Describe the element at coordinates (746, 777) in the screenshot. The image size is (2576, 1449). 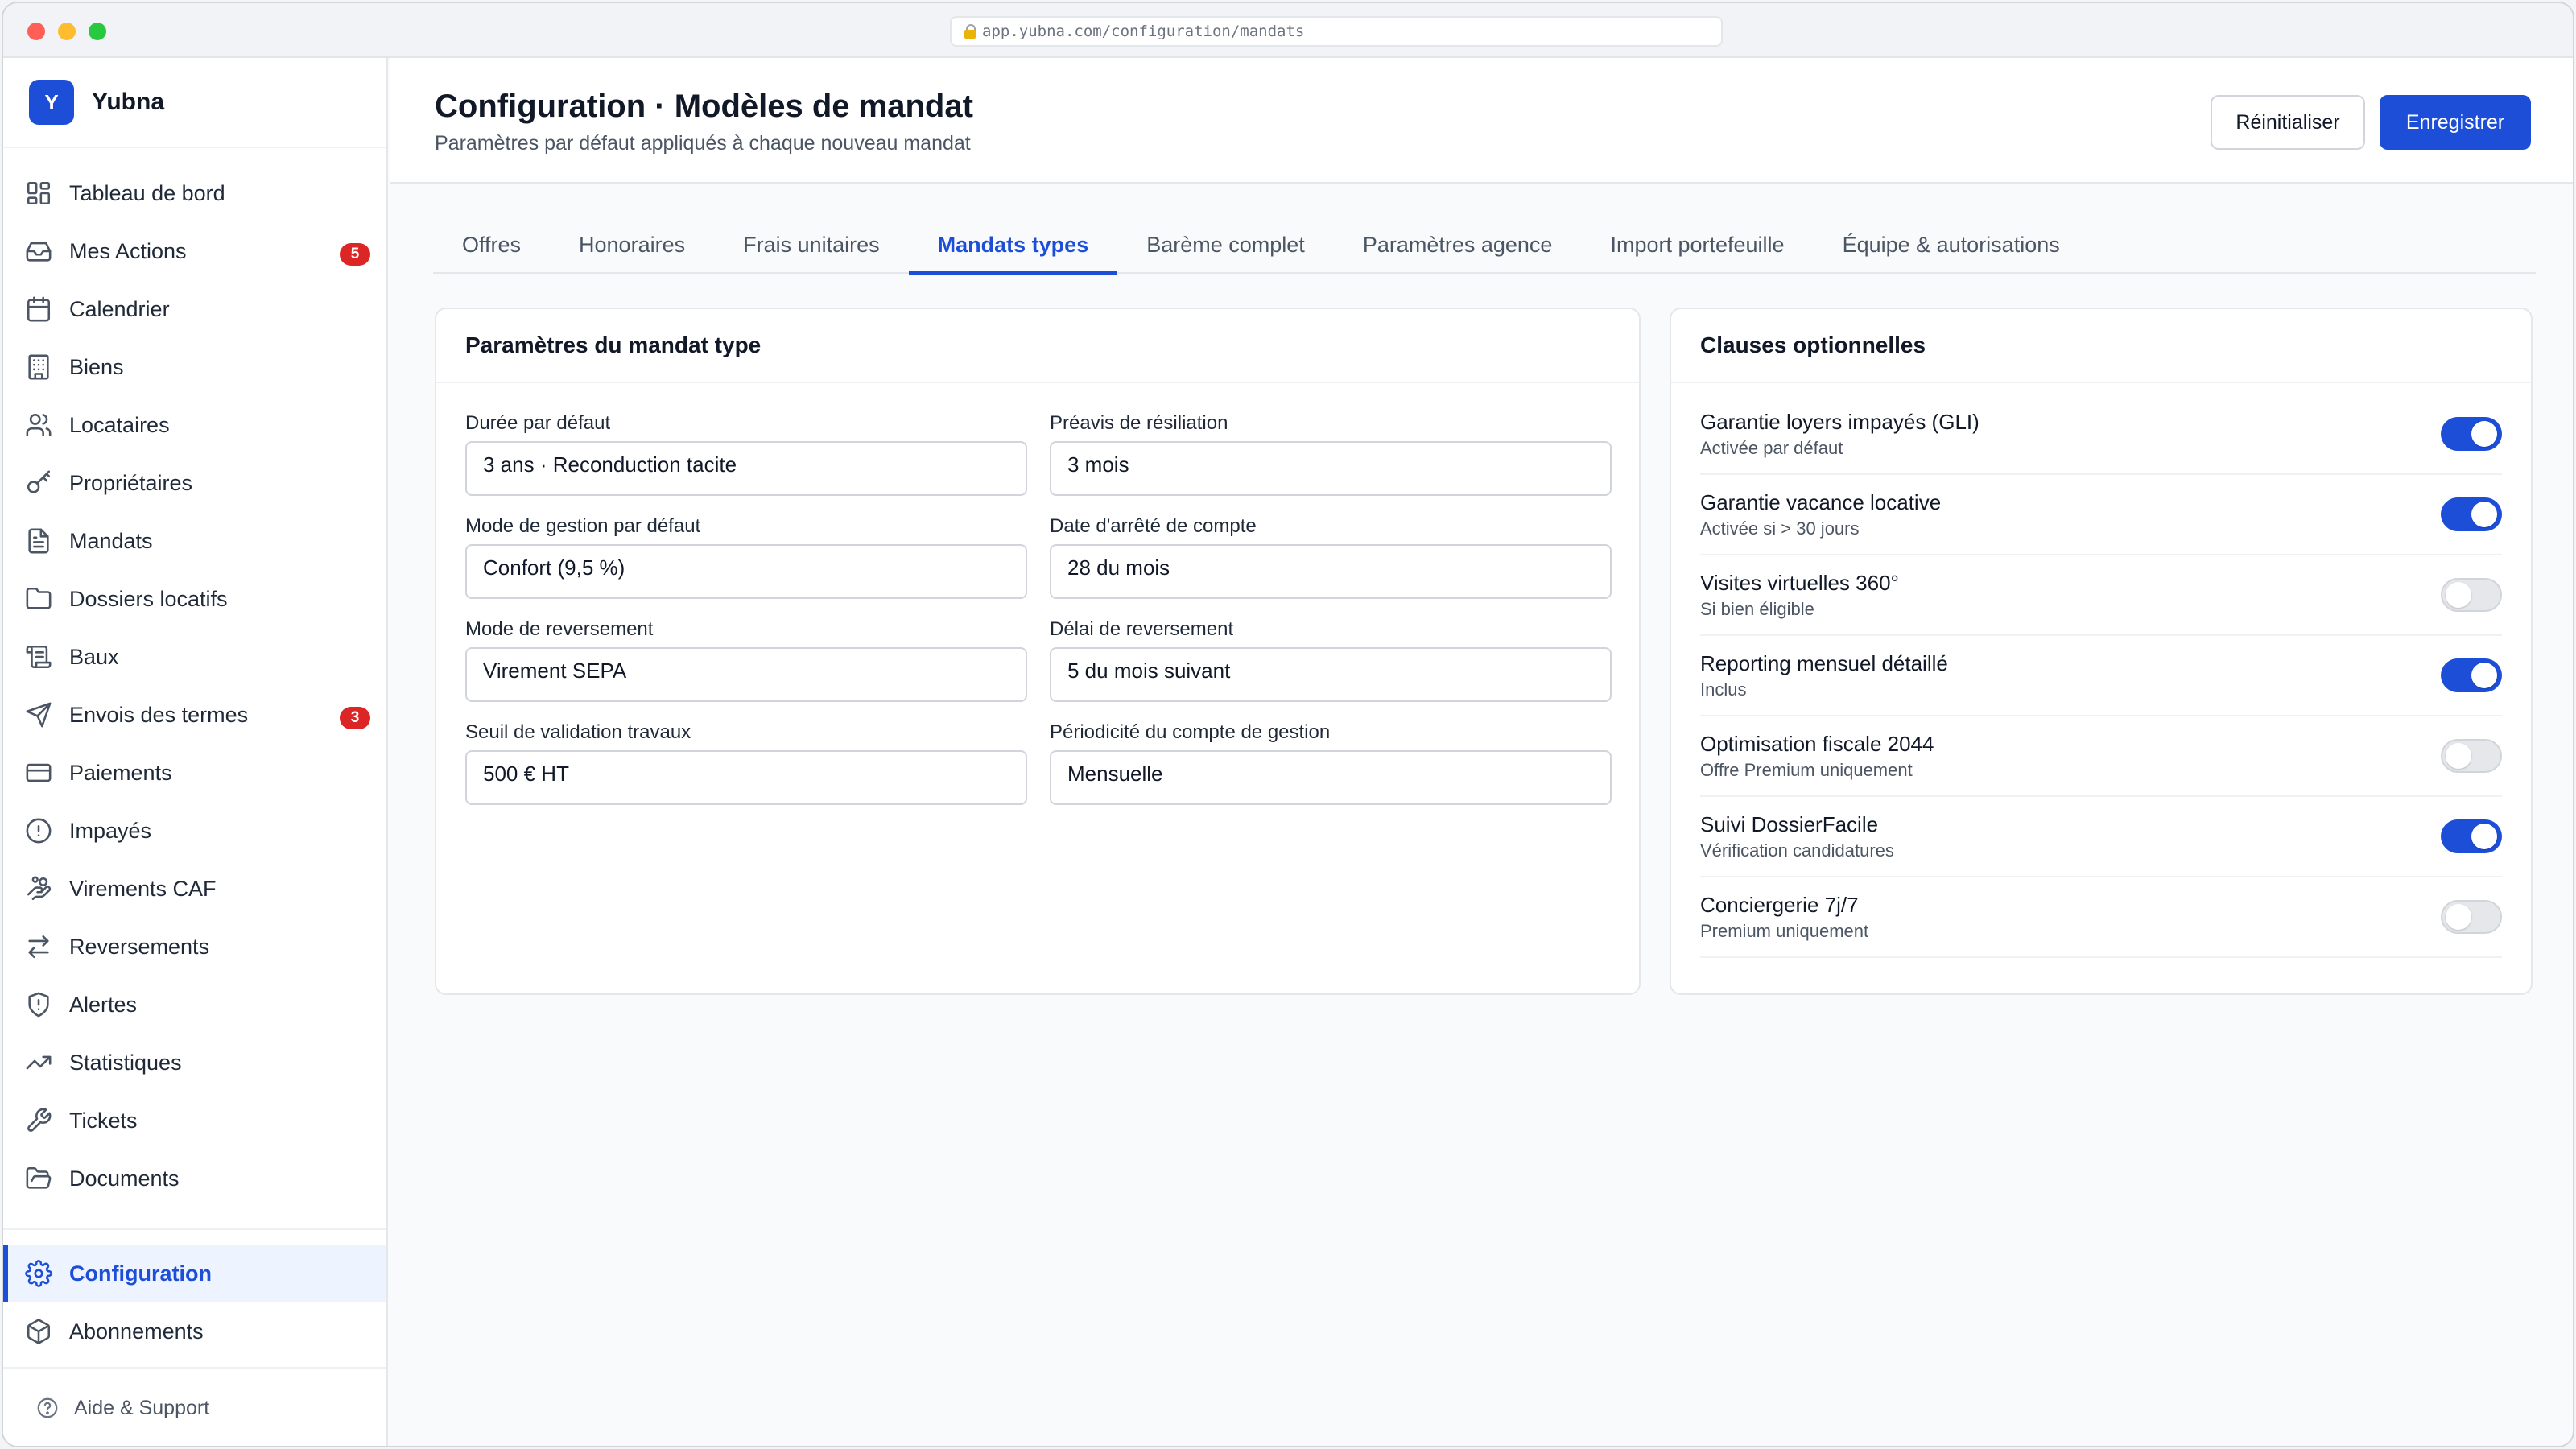
I see `field-input: 500 € HT` at that location.